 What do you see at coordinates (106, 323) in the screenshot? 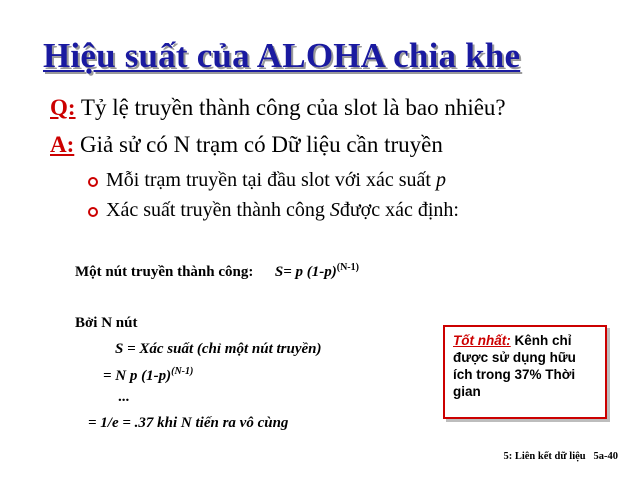
I see `by-n-label: Bởi N nút` at bounding box center [106, 323].